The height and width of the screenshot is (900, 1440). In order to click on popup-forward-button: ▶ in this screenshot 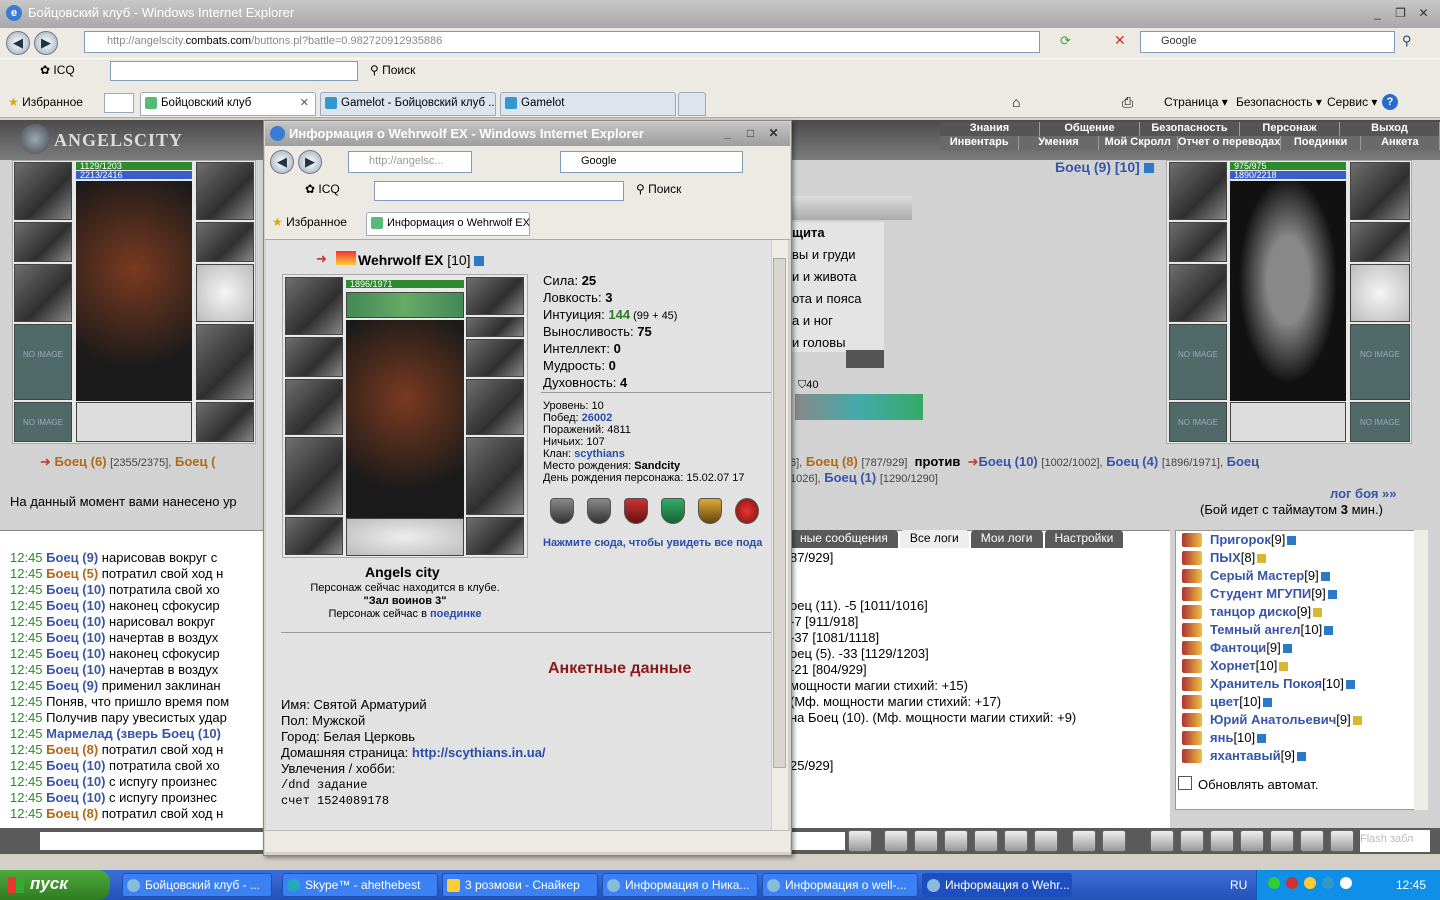, I will do `click(310, 162)`.